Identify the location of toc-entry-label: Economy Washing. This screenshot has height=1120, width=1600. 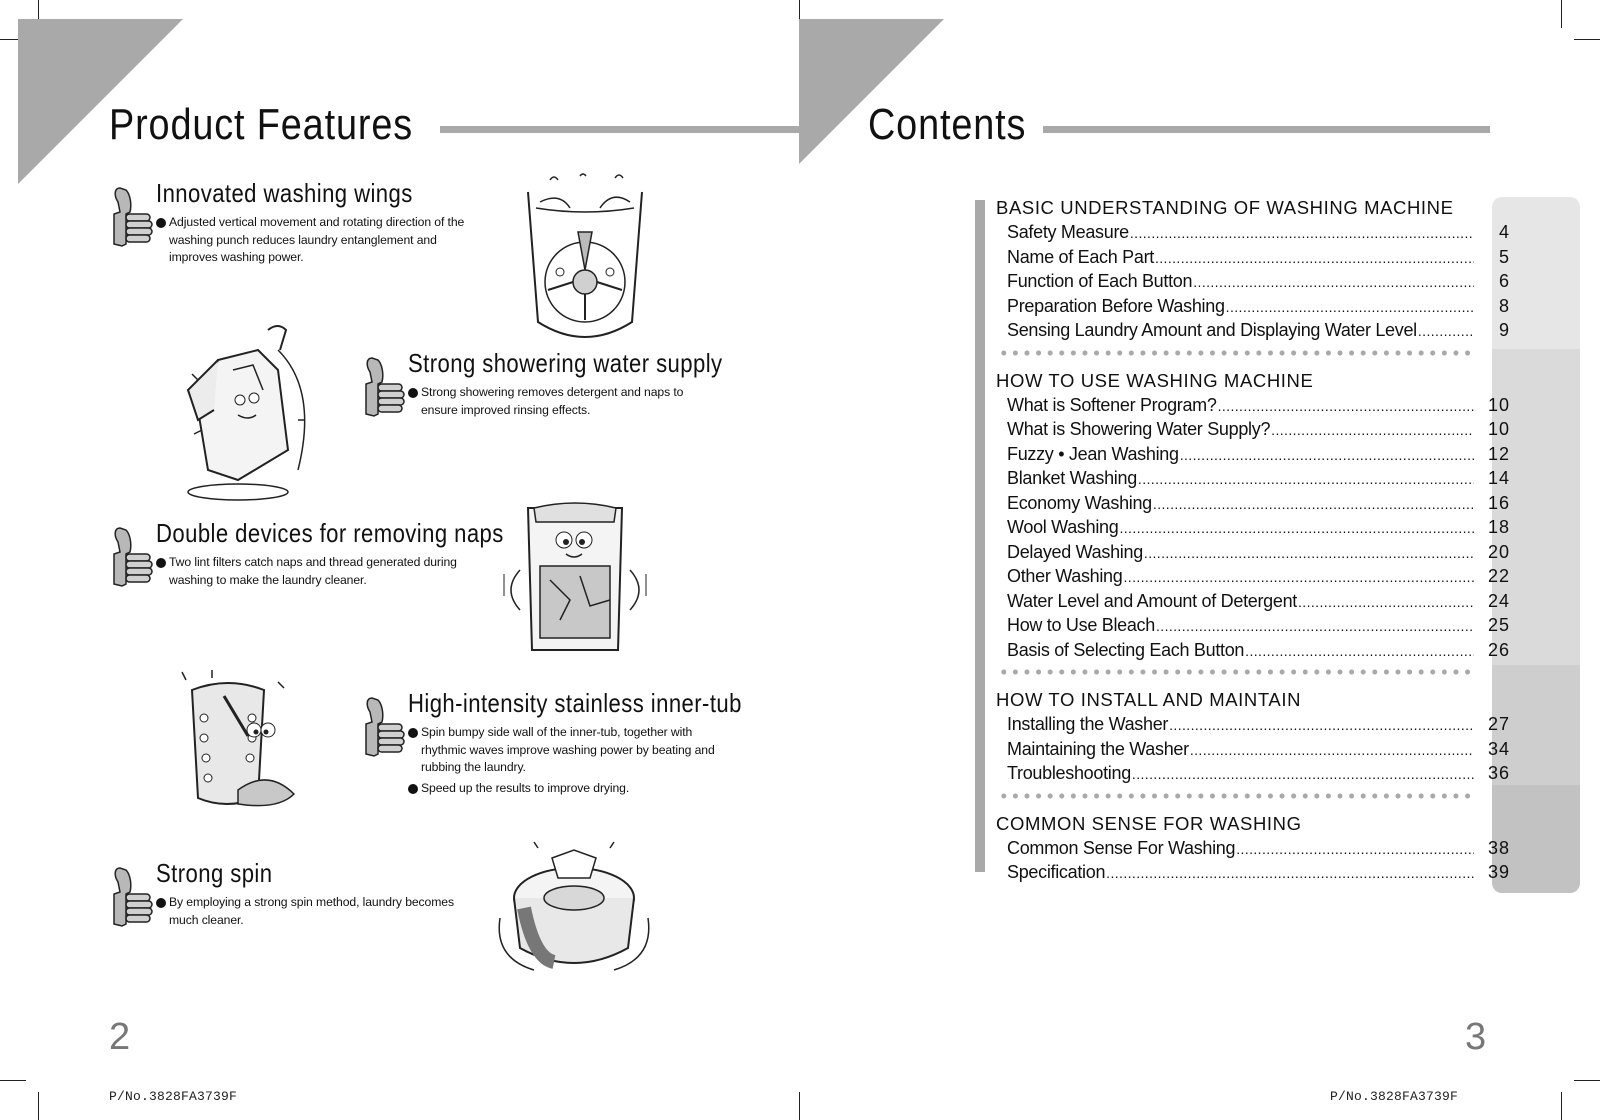
(1079, 502).